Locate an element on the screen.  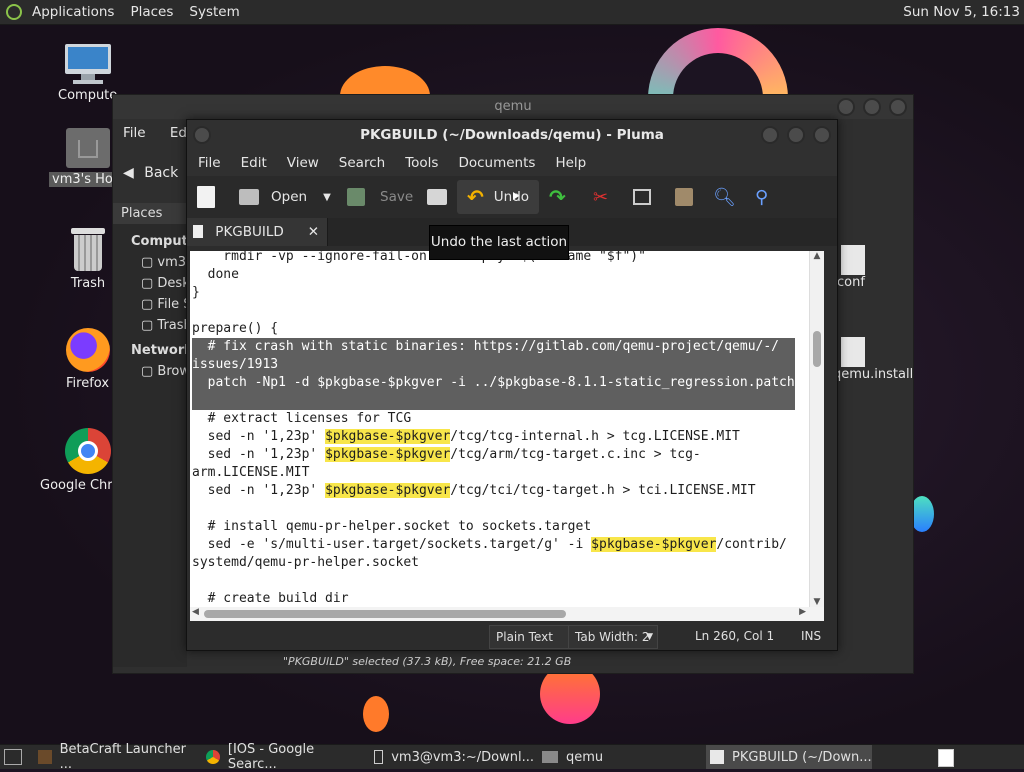
open-dropdown-icon: ▼ is located at coordinates (327, 197).